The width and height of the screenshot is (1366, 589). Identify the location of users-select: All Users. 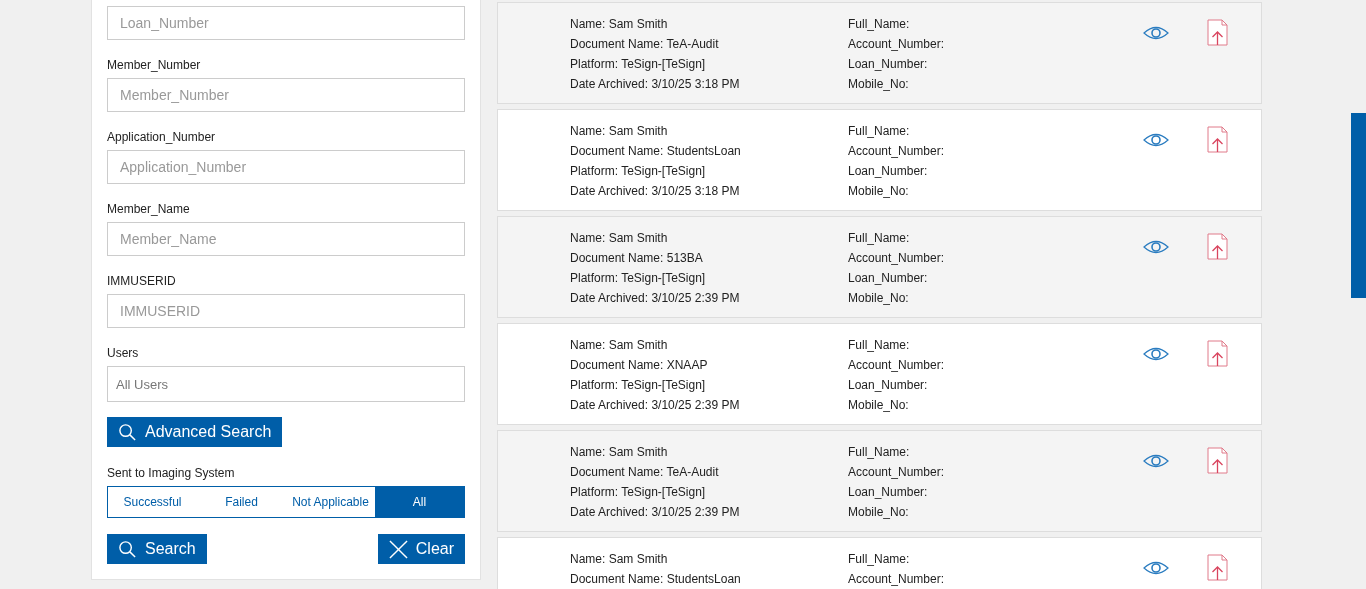
(286, 384).